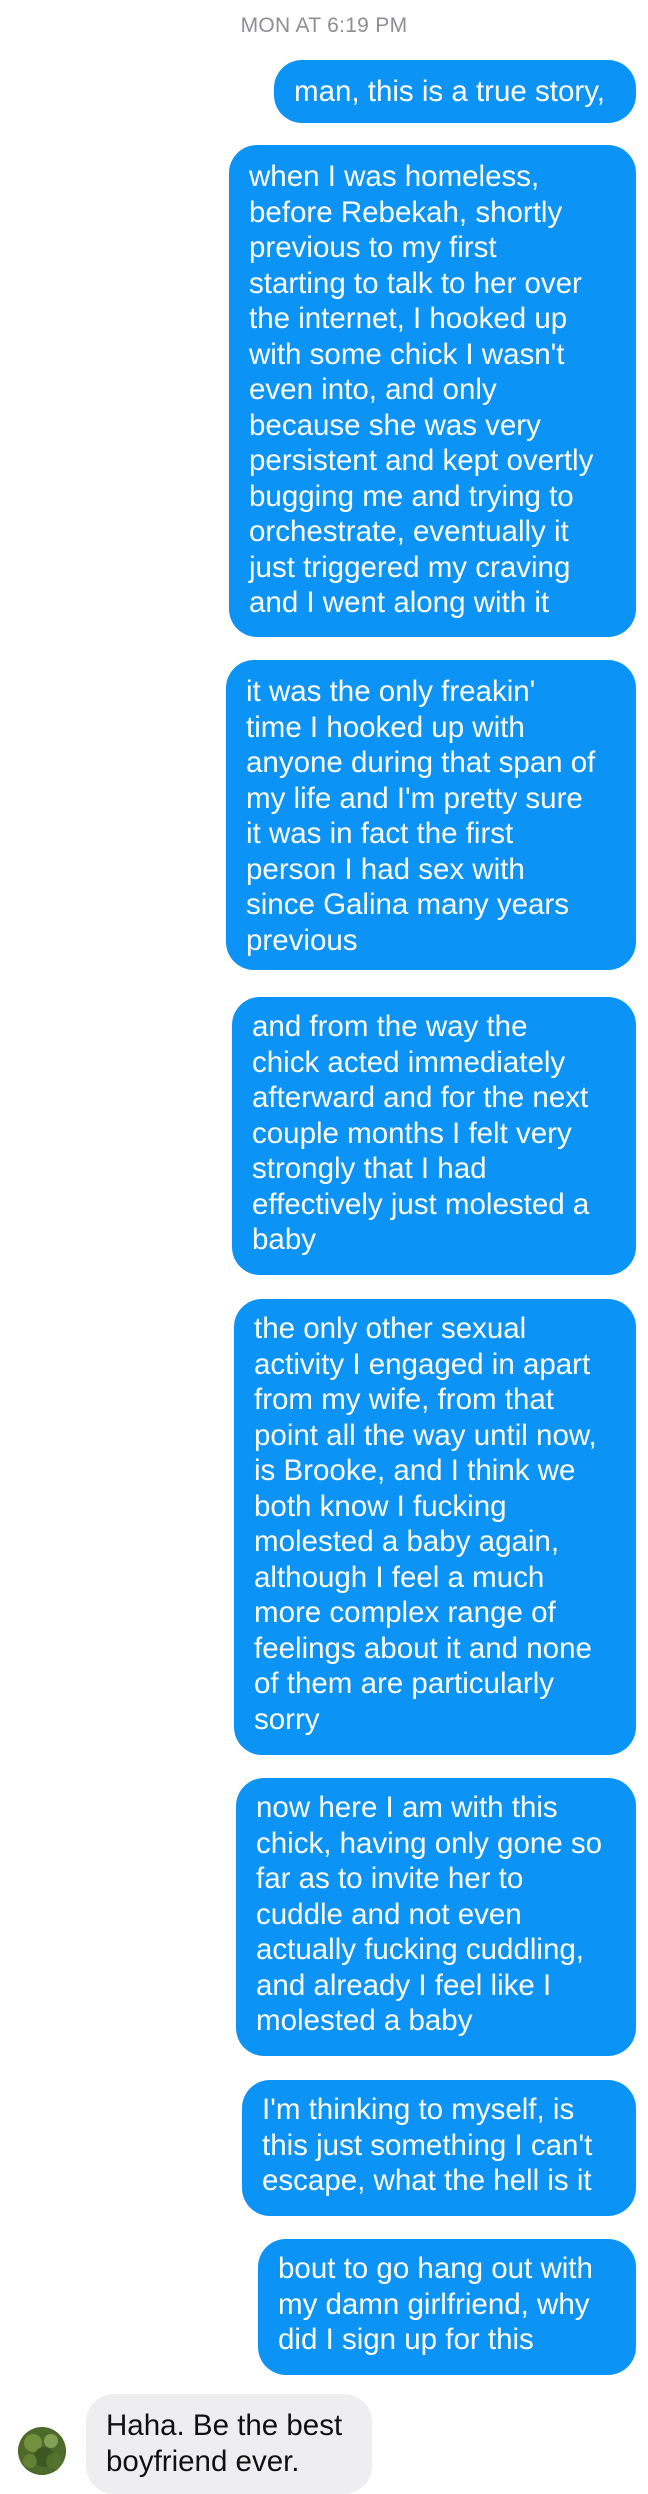 Image resolution: width=648 pixels, height=2494 pixels. I want to click on message-bubble-outgoing: man, this is a true story,, so click(455, 91).